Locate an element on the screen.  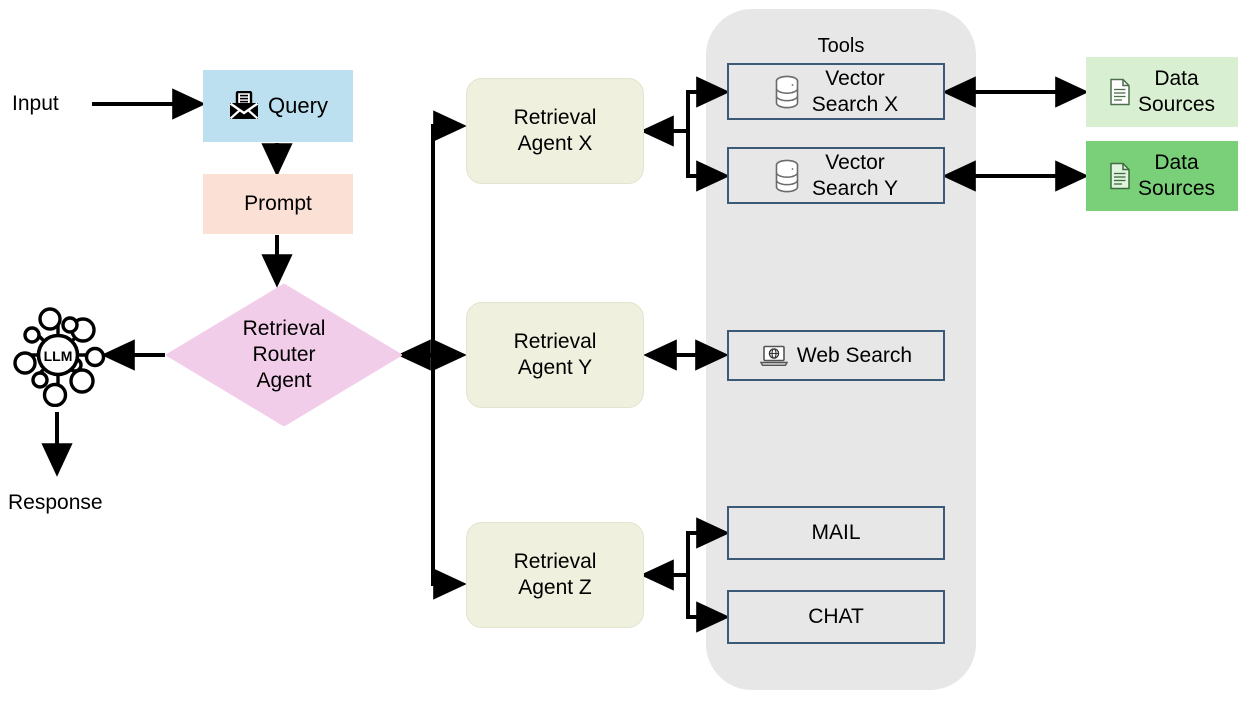
agent-y-node: Retrieval Agent Y is located at coordinates (555, 355).